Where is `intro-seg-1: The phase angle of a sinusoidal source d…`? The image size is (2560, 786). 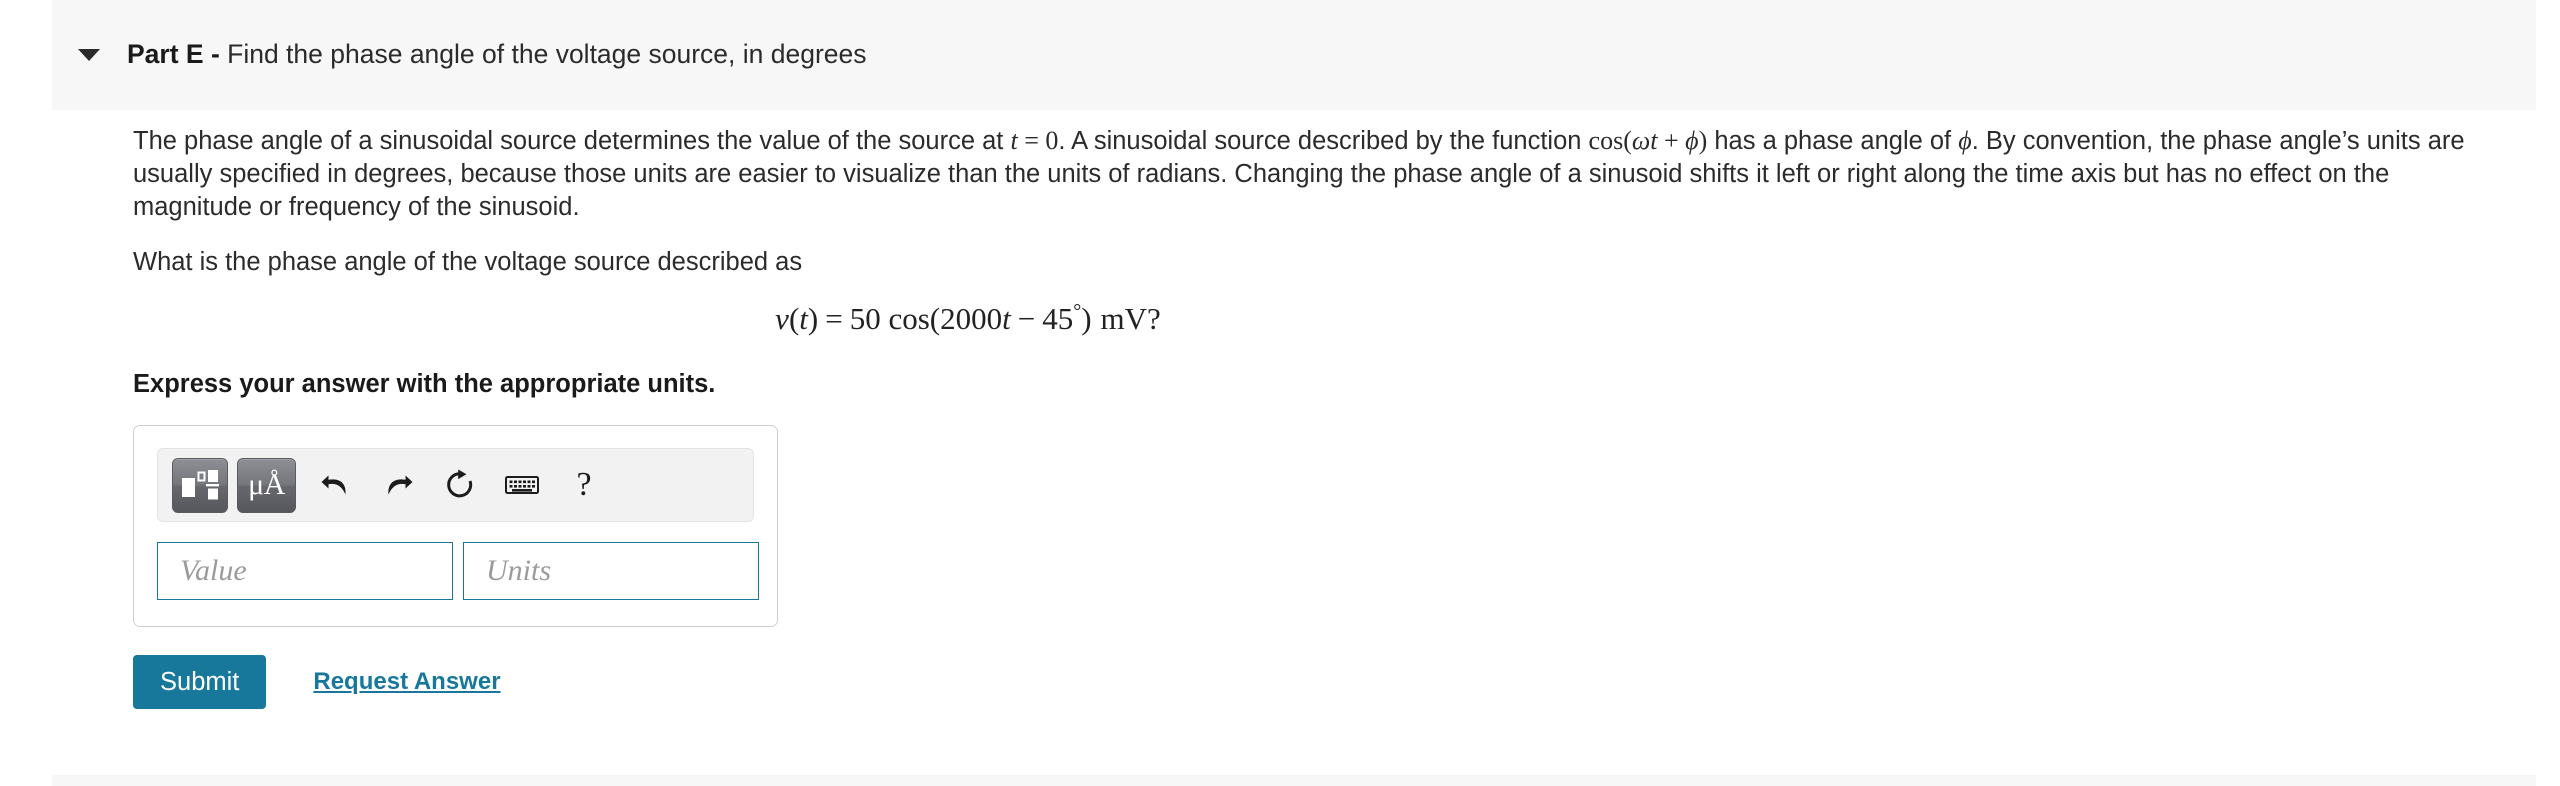 intro-seg-1: The phase angle of a sinusoidal source d… is located at coordinates (572, 141).